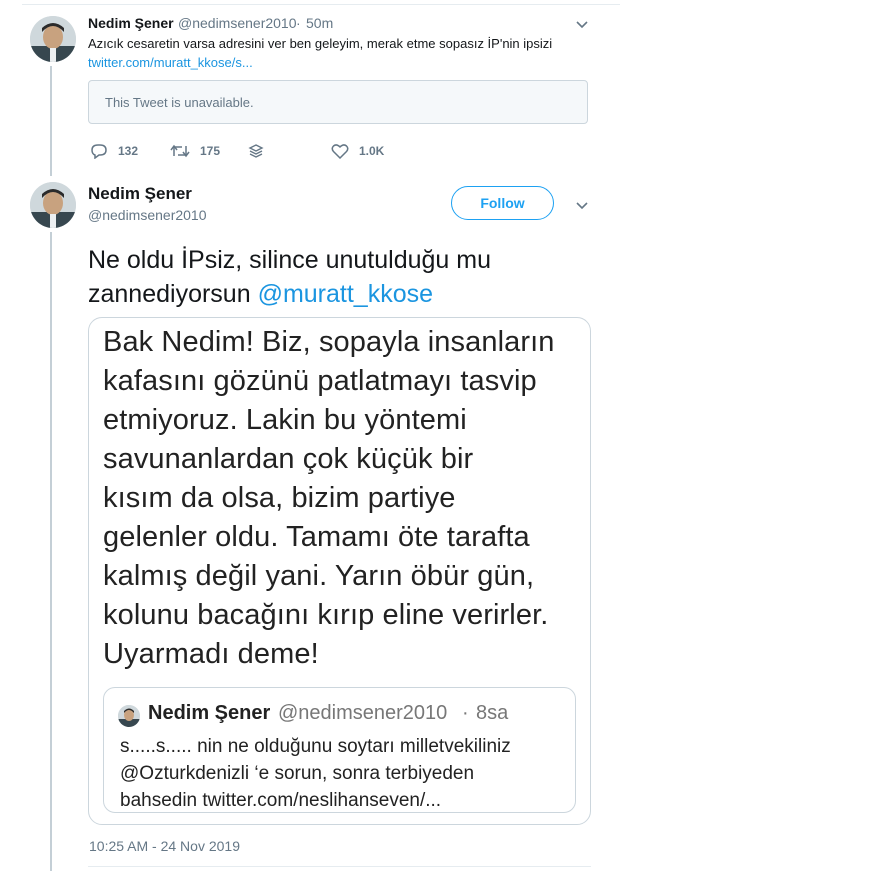  Describe the element at coordinates (288, 459) in the screenshot. I see `media-text-line: savunanlardan çok küçük bir` at that location.